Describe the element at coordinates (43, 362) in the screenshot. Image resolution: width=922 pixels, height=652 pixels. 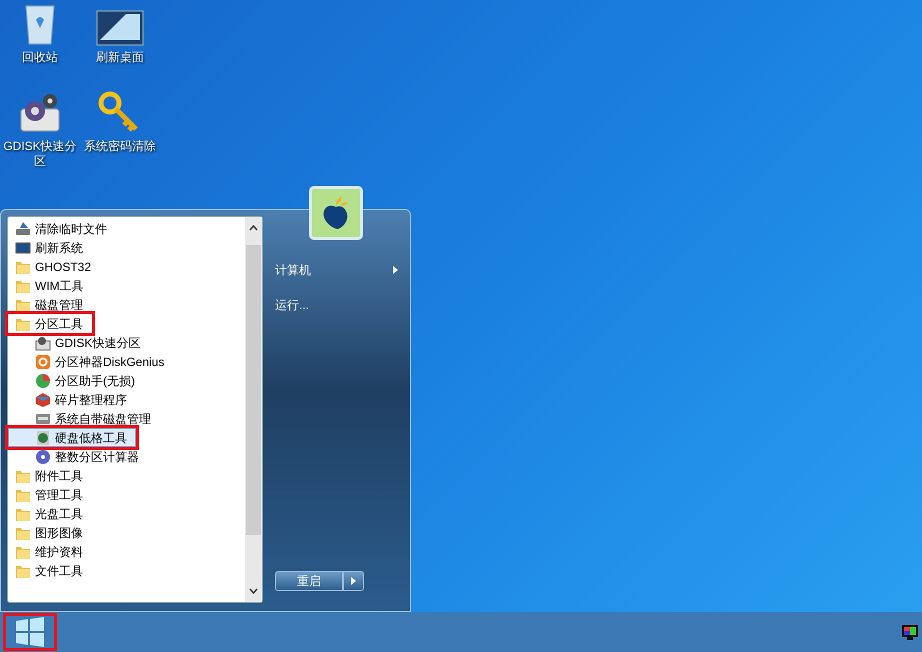
I see `g-logo-icon` at that location.